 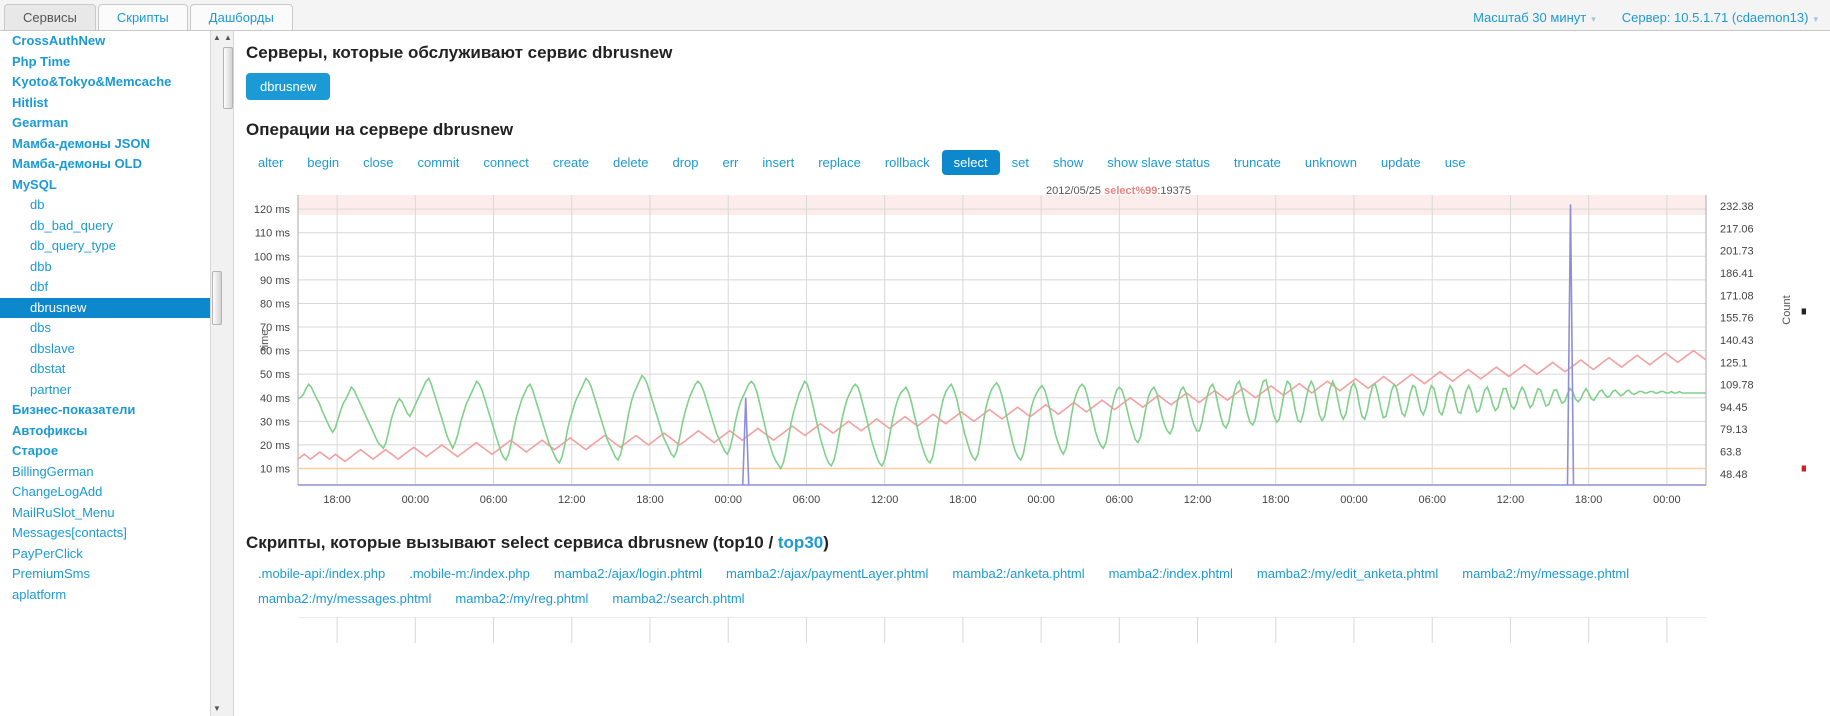 I want to click on operation-create: create, so click(x=571, y=162).